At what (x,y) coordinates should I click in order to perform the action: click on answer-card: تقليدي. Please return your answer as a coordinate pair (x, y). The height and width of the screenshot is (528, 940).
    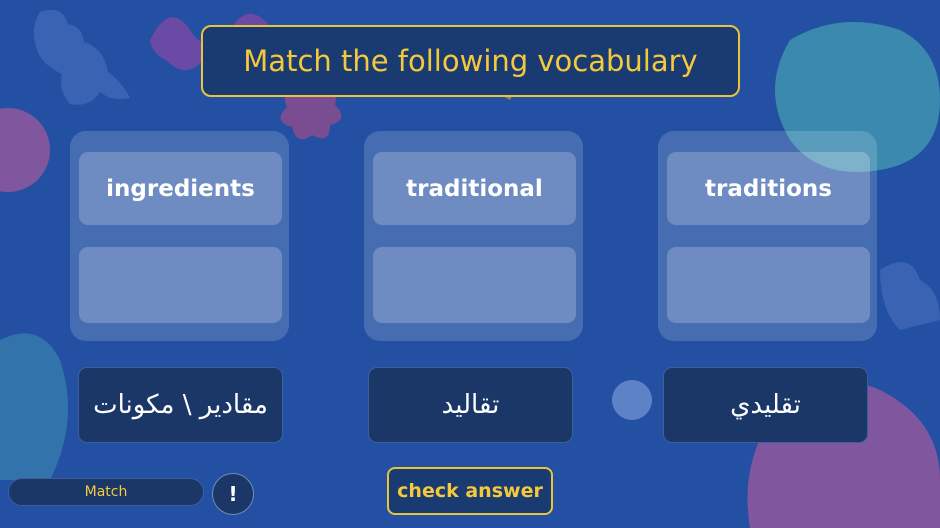
    Looking at the image, I should click on (765, 405).